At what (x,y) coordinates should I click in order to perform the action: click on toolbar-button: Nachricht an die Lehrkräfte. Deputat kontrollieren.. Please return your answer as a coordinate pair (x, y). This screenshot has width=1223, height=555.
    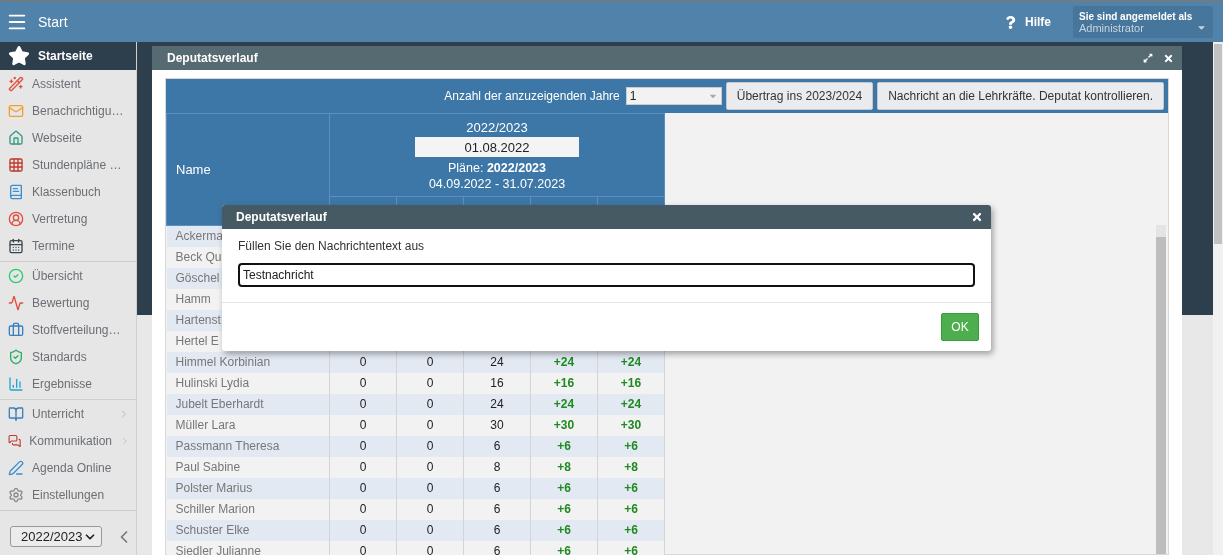
    Looking at the image, I should click on (1020, 96).